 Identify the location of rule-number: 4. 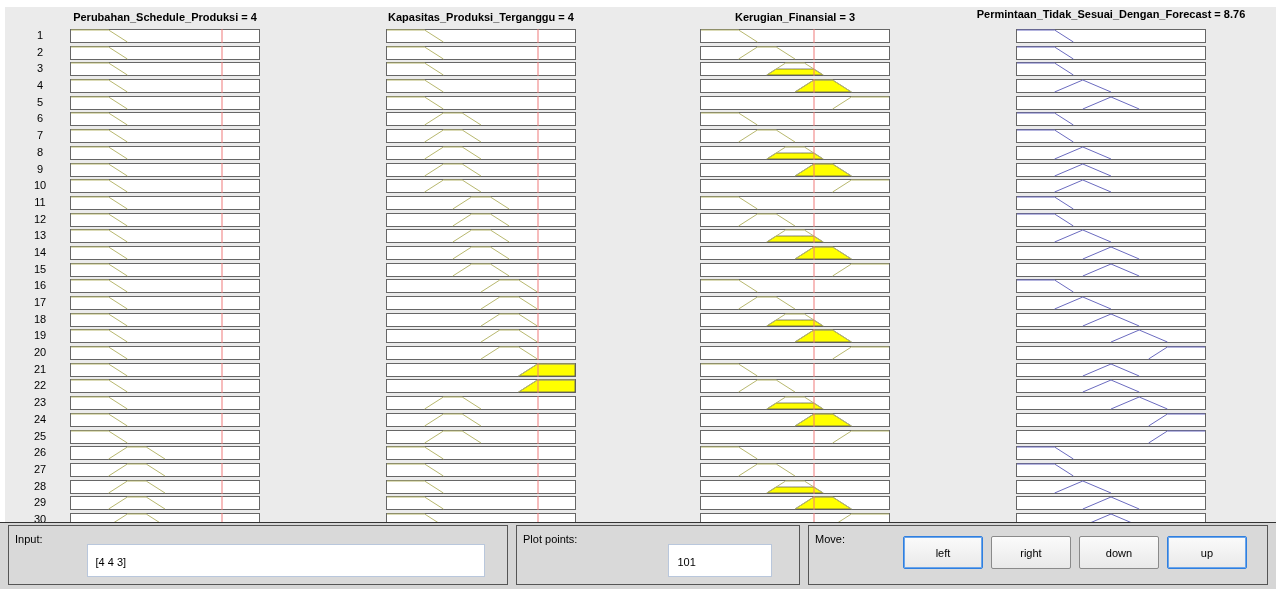
(40, 85).